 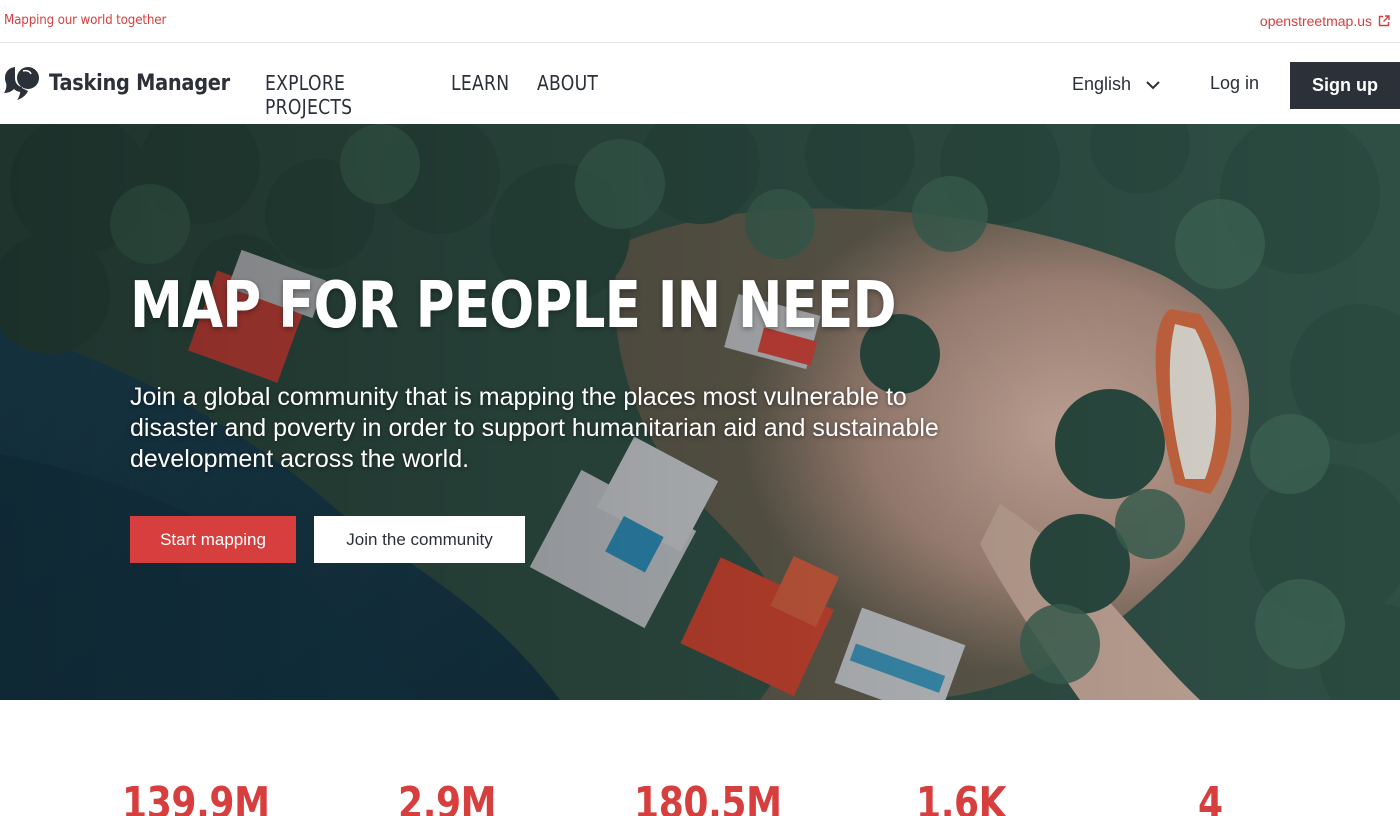 What do you see at coordinates (447, 797) in the screenshot?
I see `stat-value: 2.9M` at bounding box center [447, 797].